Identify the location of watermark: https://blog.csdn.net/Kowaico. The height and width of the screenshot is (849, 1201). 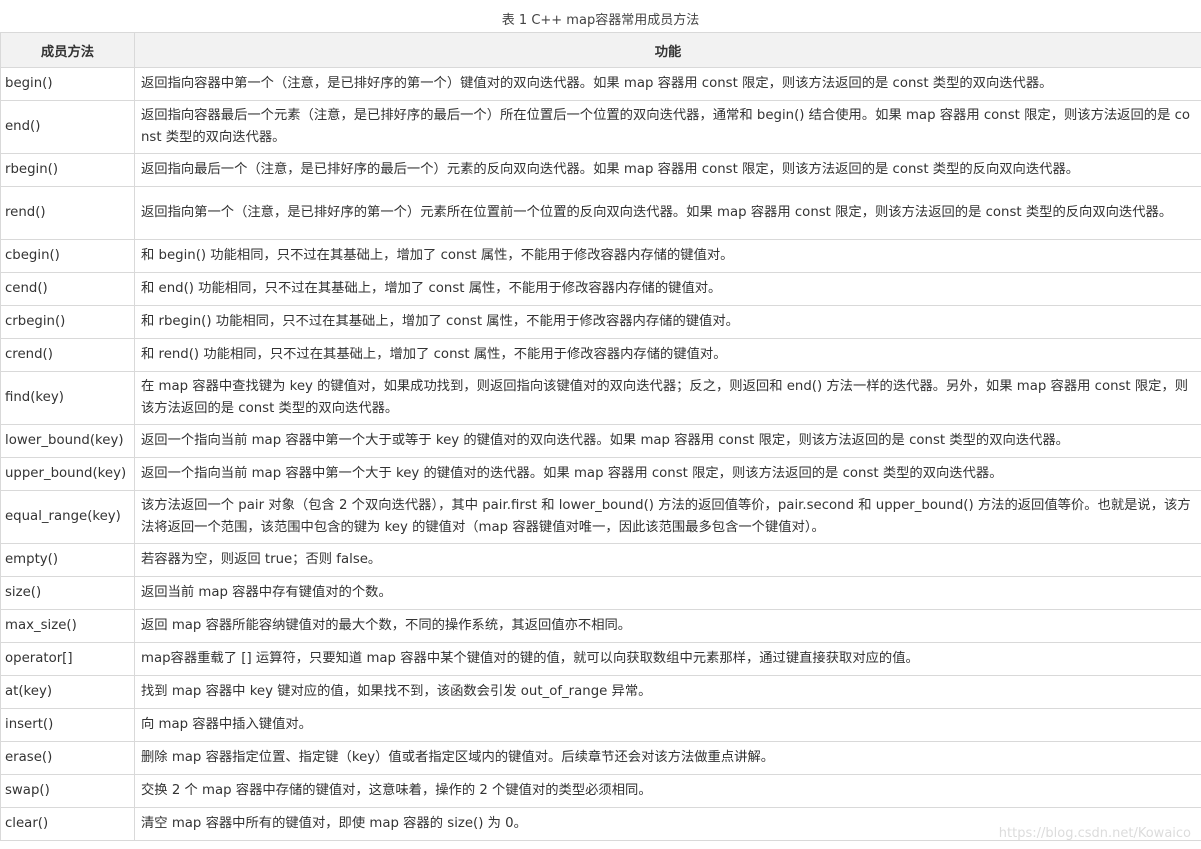
(1094, 833).